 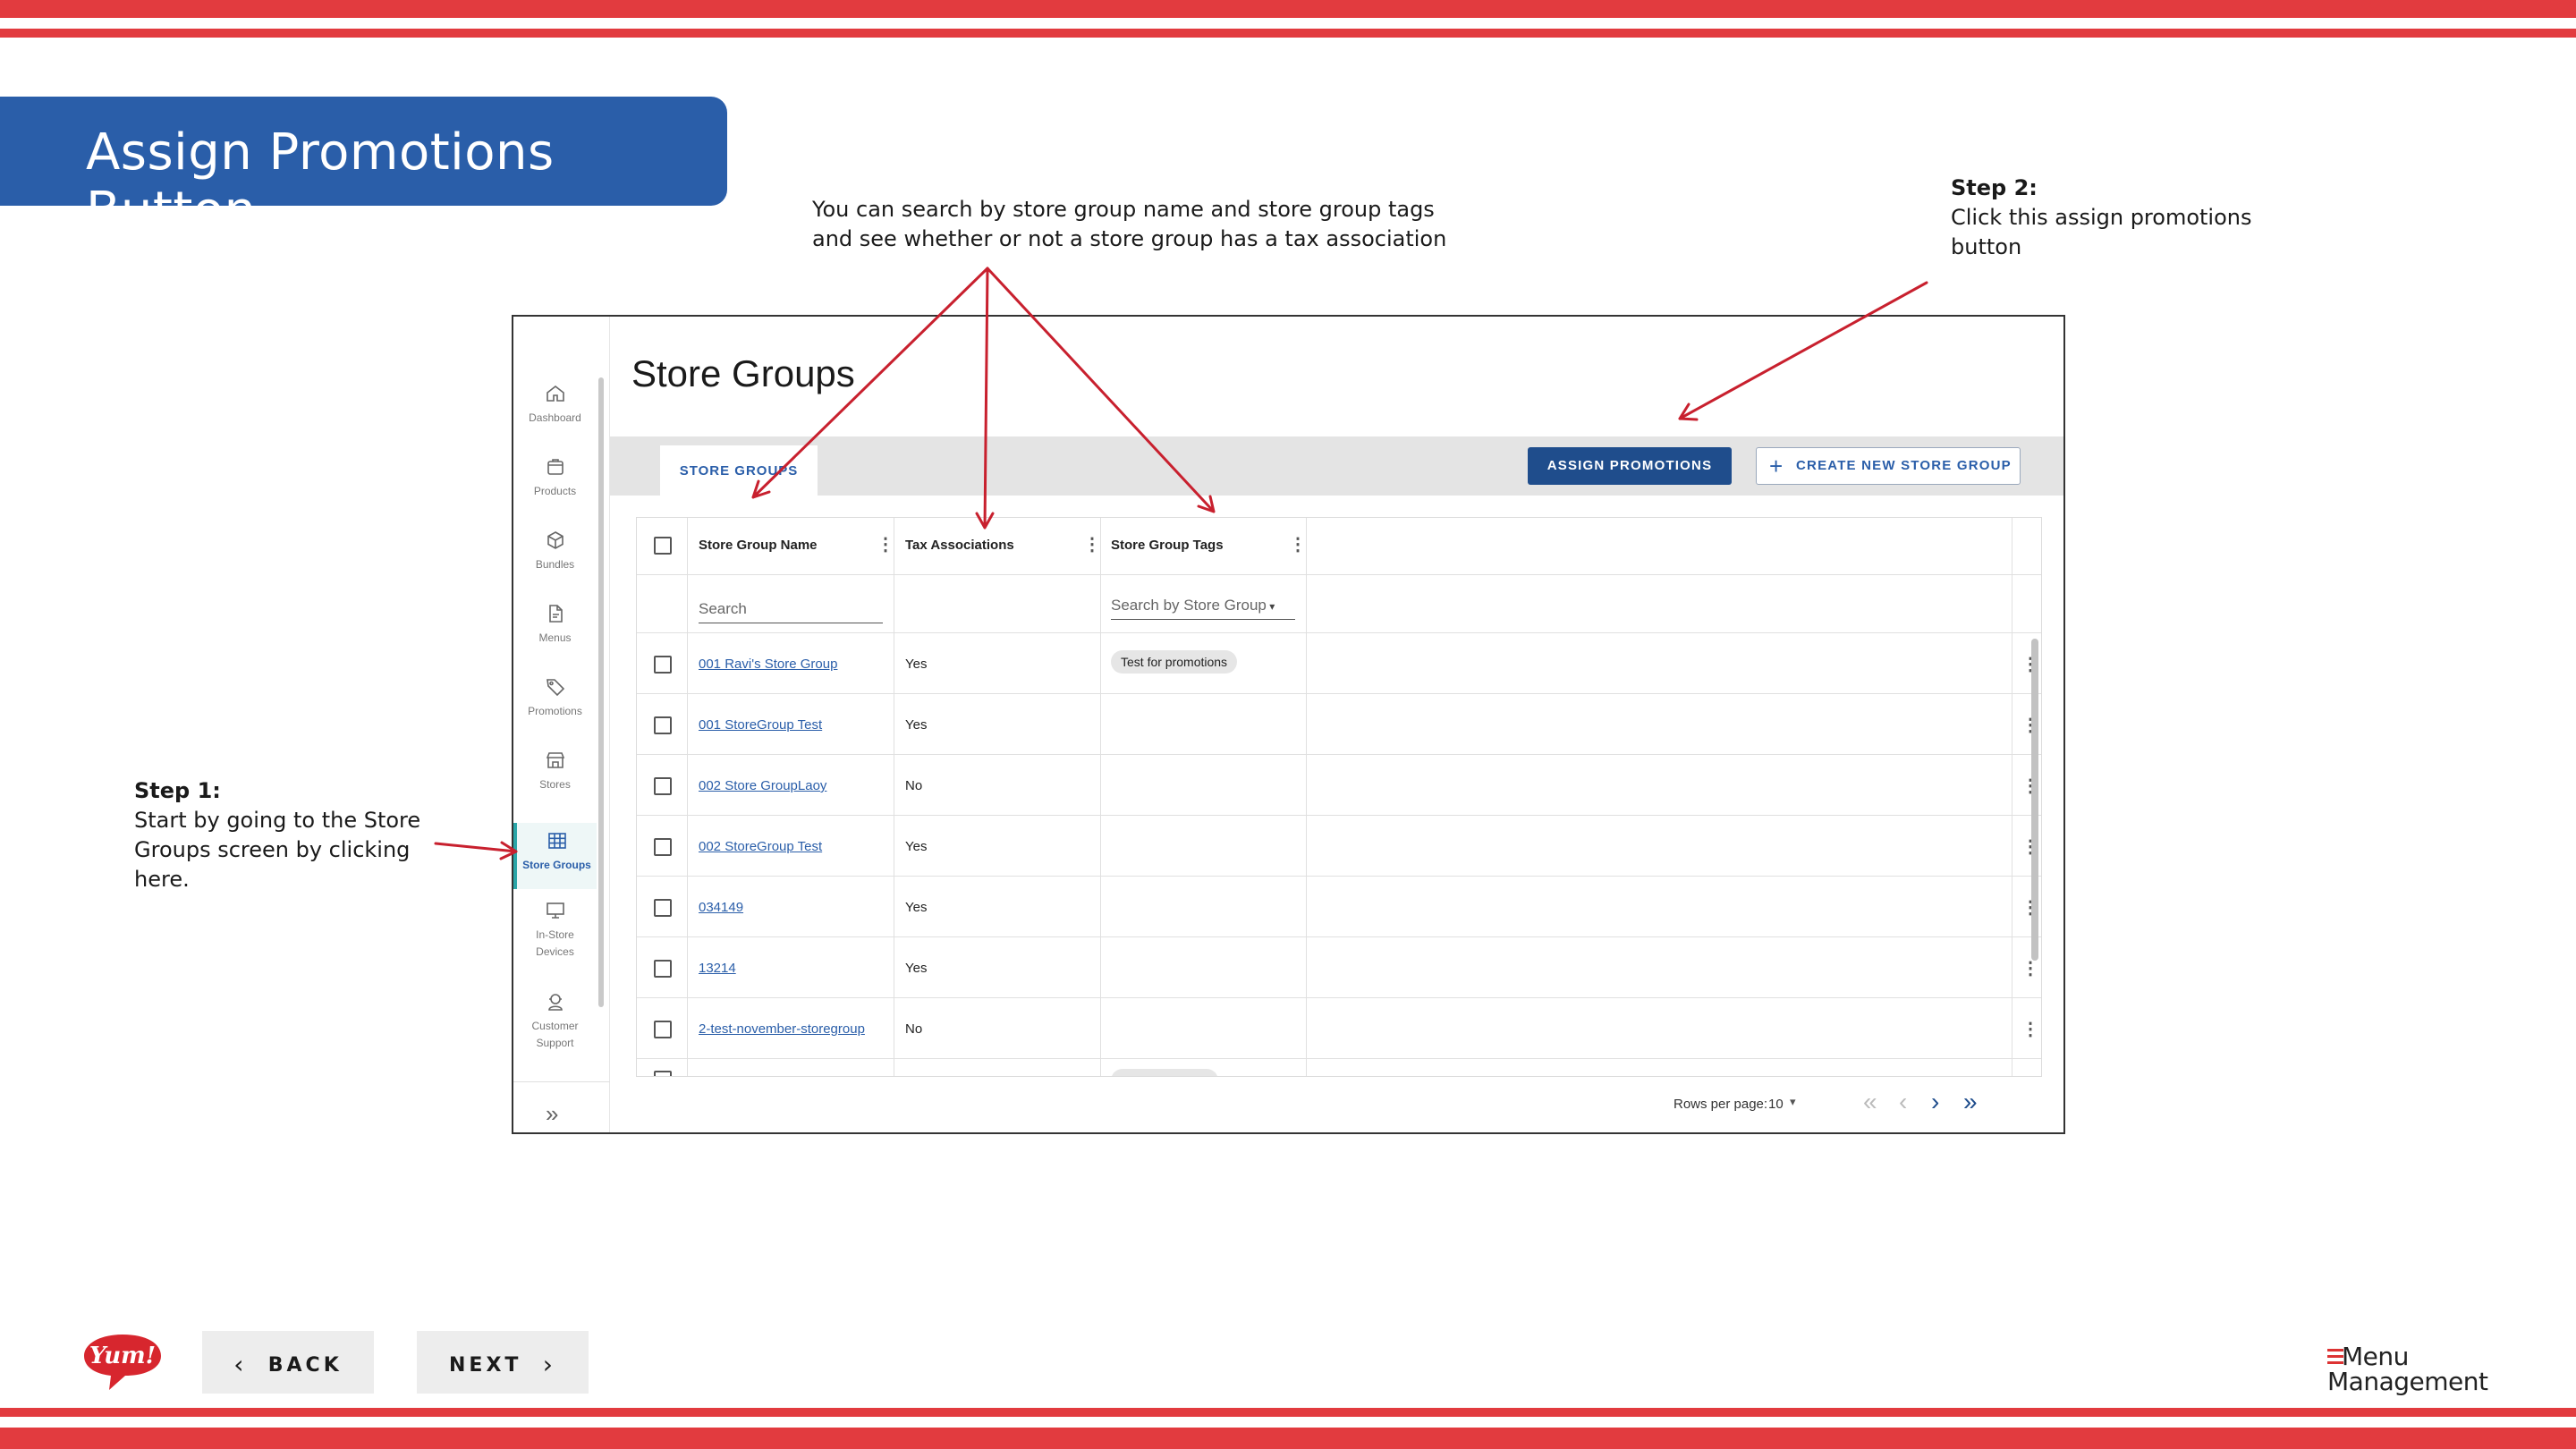 I want to click on store-group-name-link: 002 Store GroupLaoy, so click(x=762, y=785).